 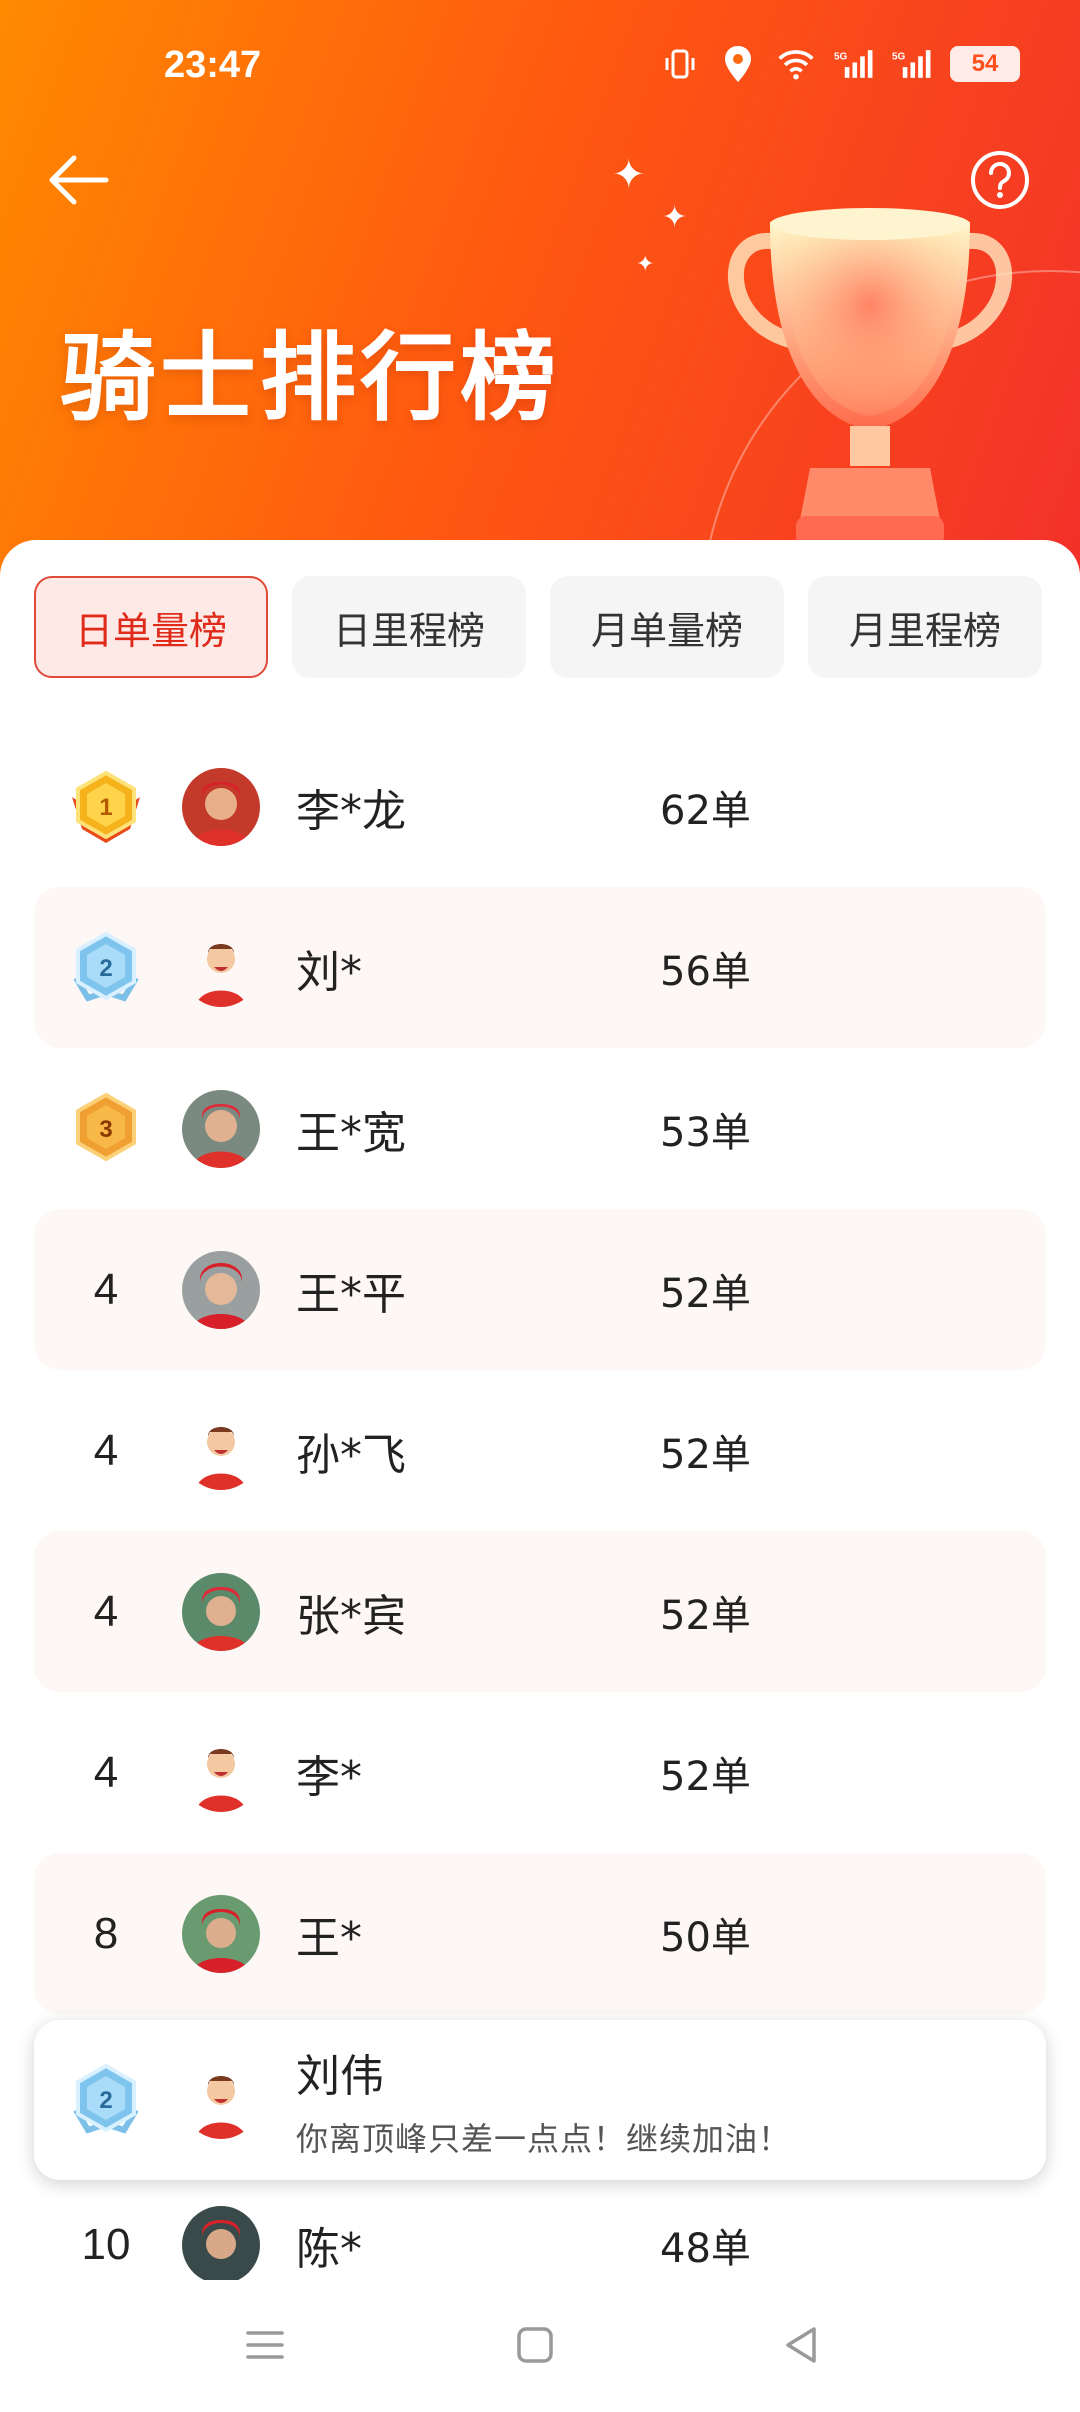 What do you see at coordinates (351, 1133) in the screenshot?
I see `rider-name: 王*宽` at bounding box center [351, 1133].